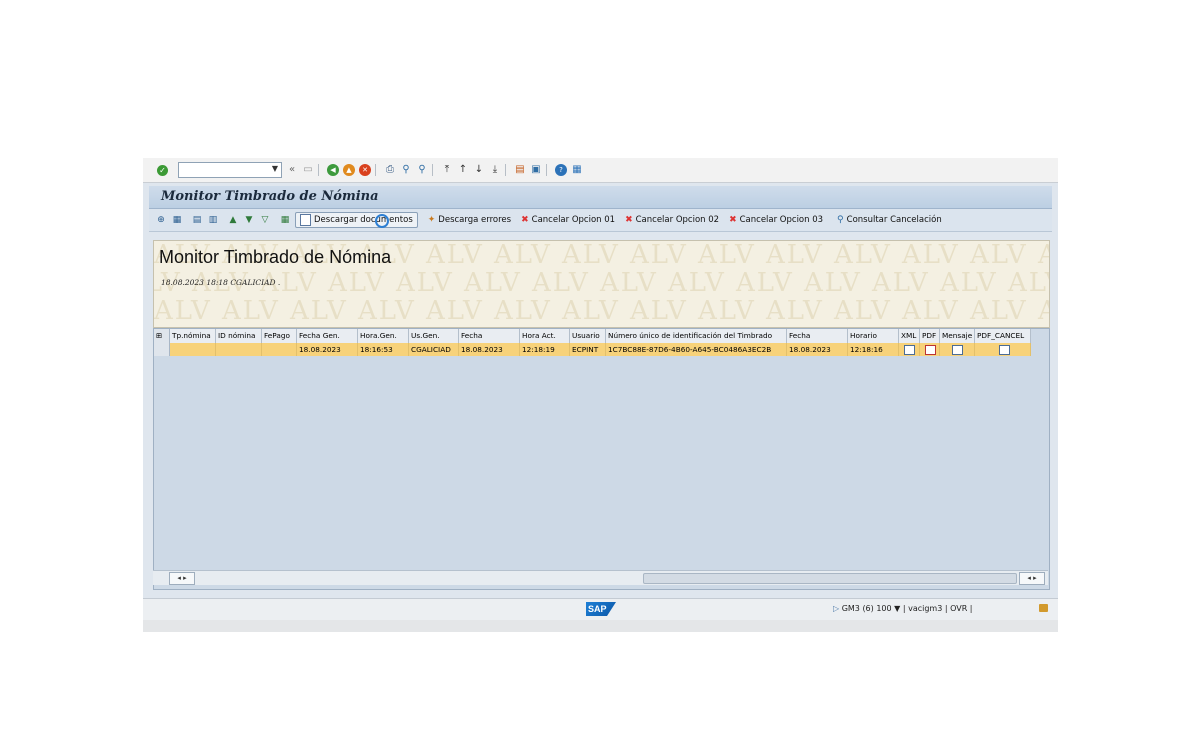  Describe the element at coordinates (333, 170) in the screenshot. I see `back-icon: ◀` at that location.